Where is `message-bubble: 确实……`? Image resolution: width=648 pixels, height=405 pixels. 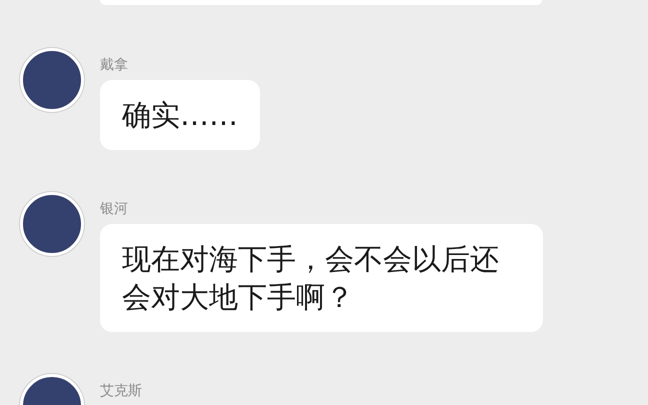 message-bubble: 确实…… is located at coordinates (180, 115).